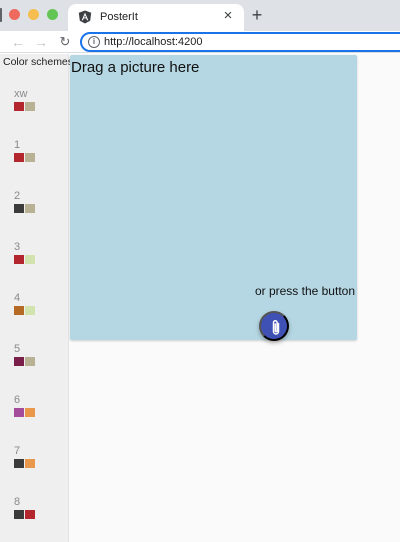  What do you see at coordinates (17, 502) in the screenshot?
I see `scheme-name: 8` at bounding box center [17, 502].